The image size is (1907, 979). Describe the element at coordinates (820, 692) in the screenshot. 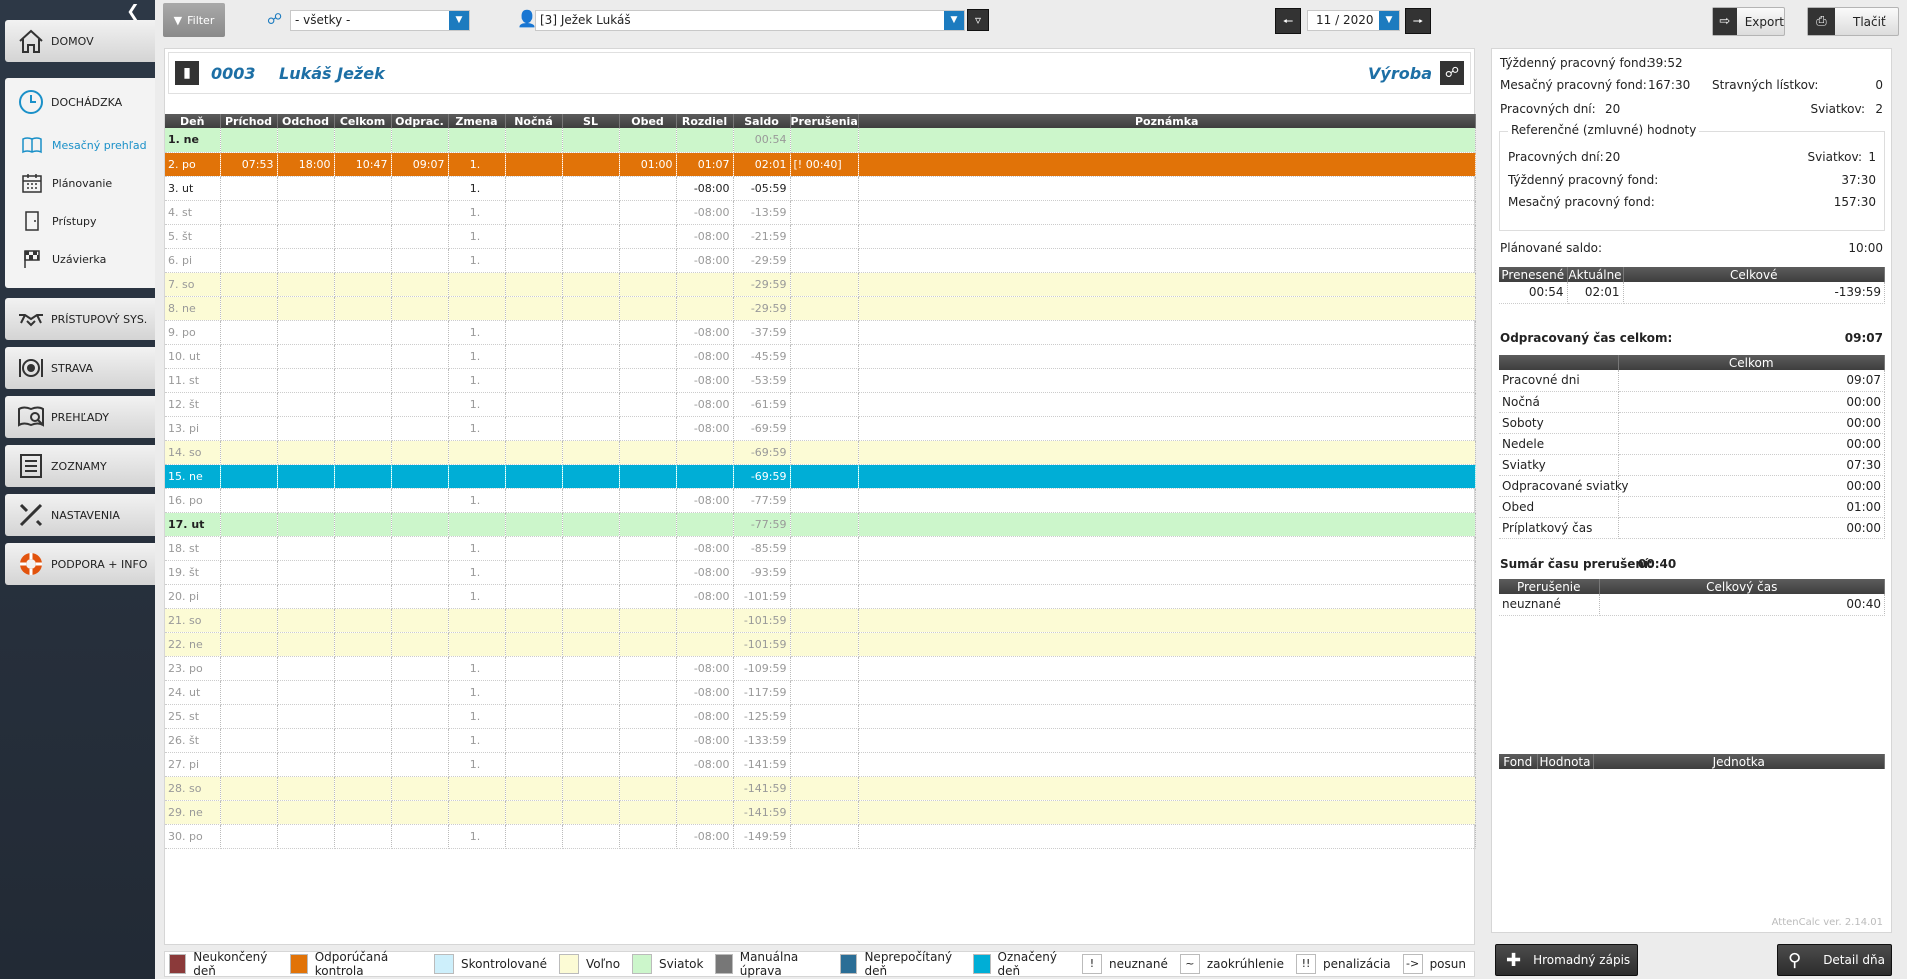

I see `table-row: 24. ut 1. -08:00 -117:59` at that location.